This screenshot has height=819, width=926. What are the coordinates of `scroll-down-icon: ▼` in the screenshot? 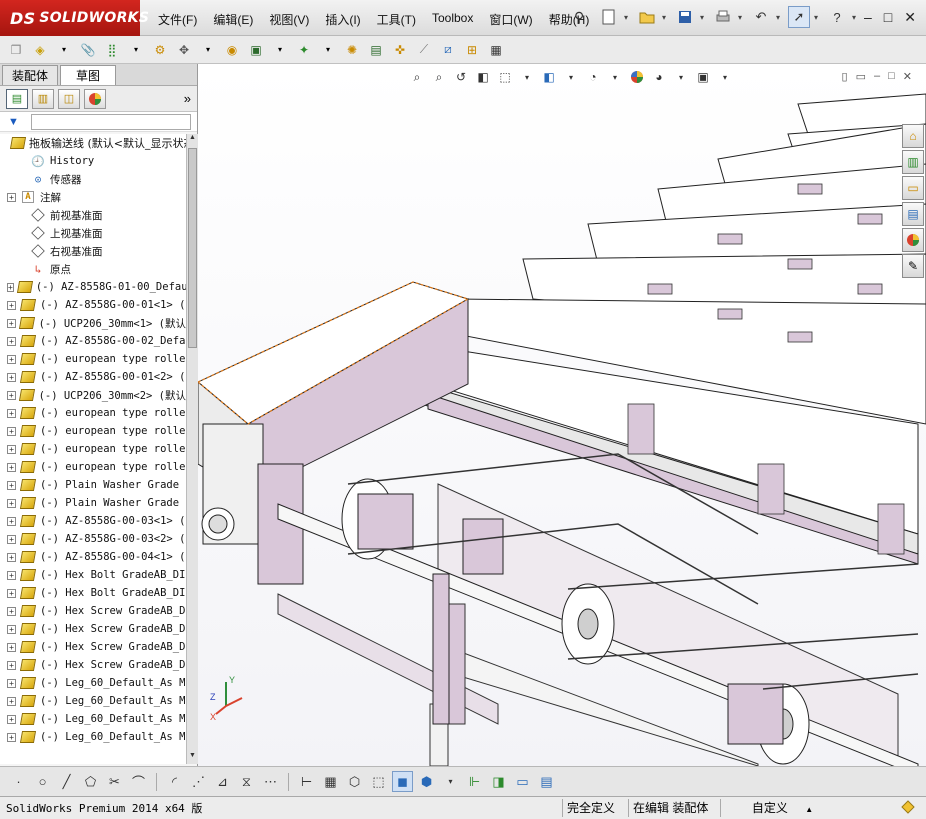 It's located at (192, 758).